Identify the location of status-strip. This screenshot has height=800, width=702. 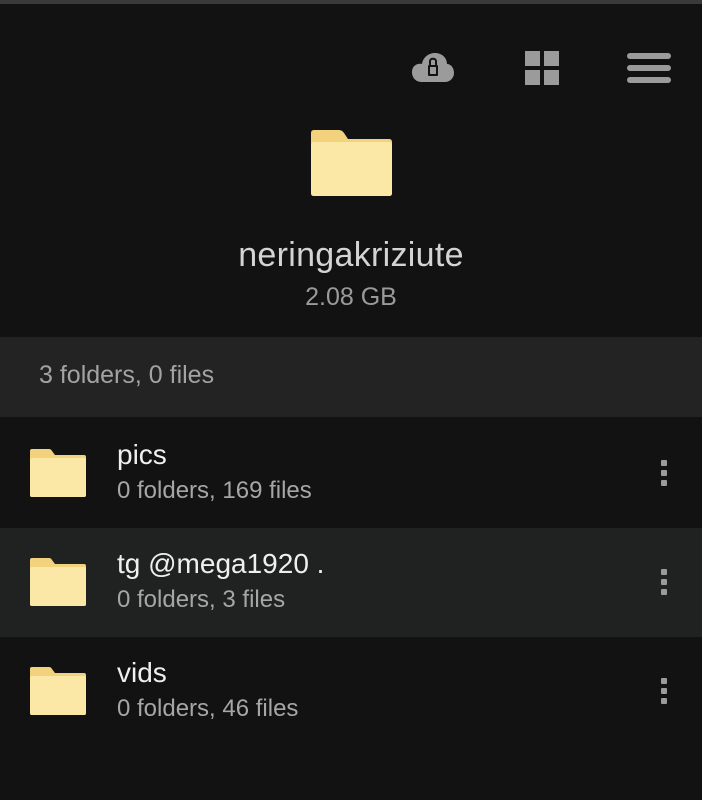
(351, 2).